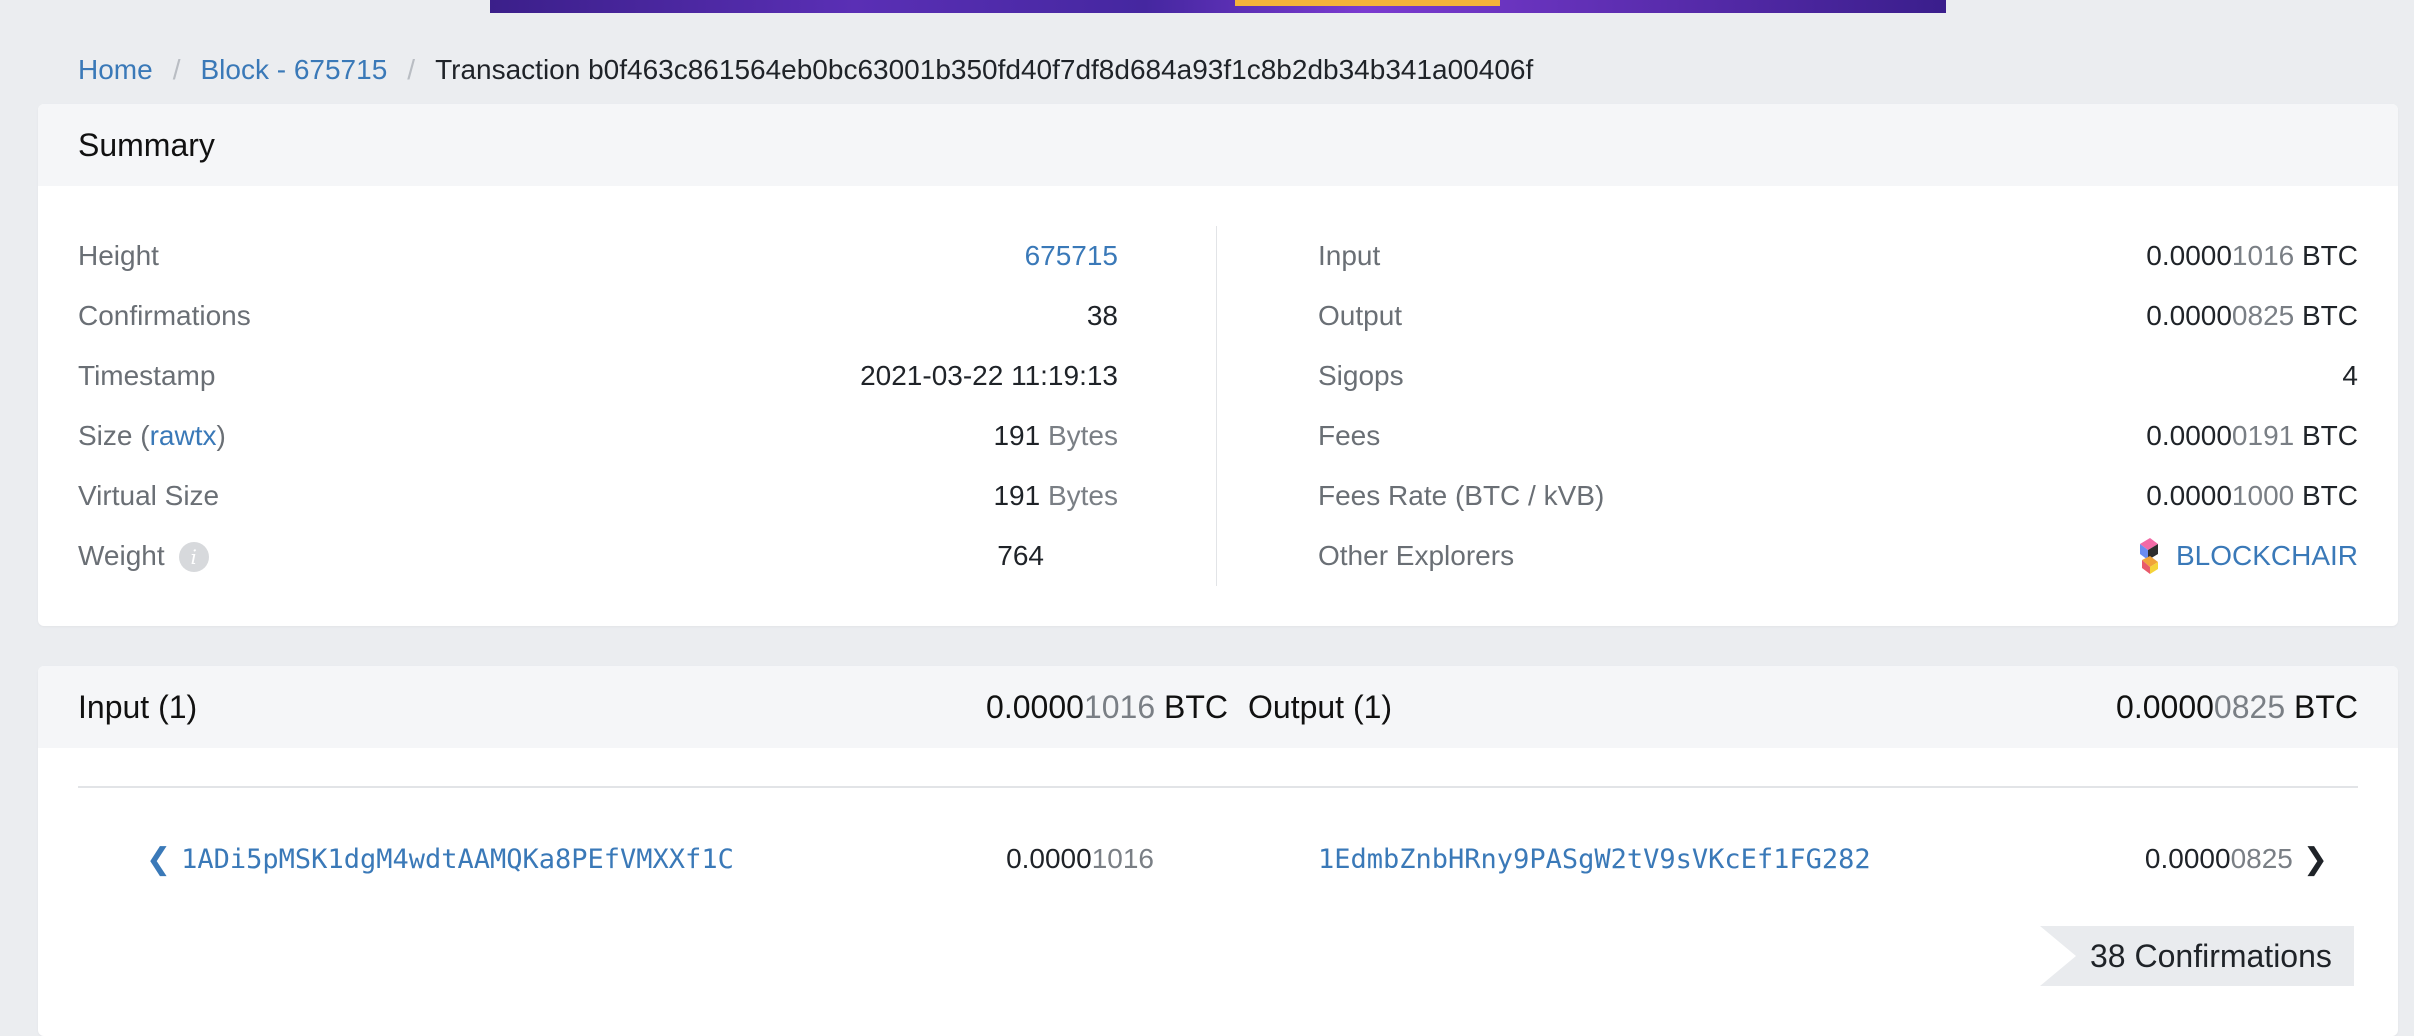 The image size is (2414, 1036). Describe the element at coordinates (115, 69) in the screenshot. I see `breadcrumb-home: Home` at that location.